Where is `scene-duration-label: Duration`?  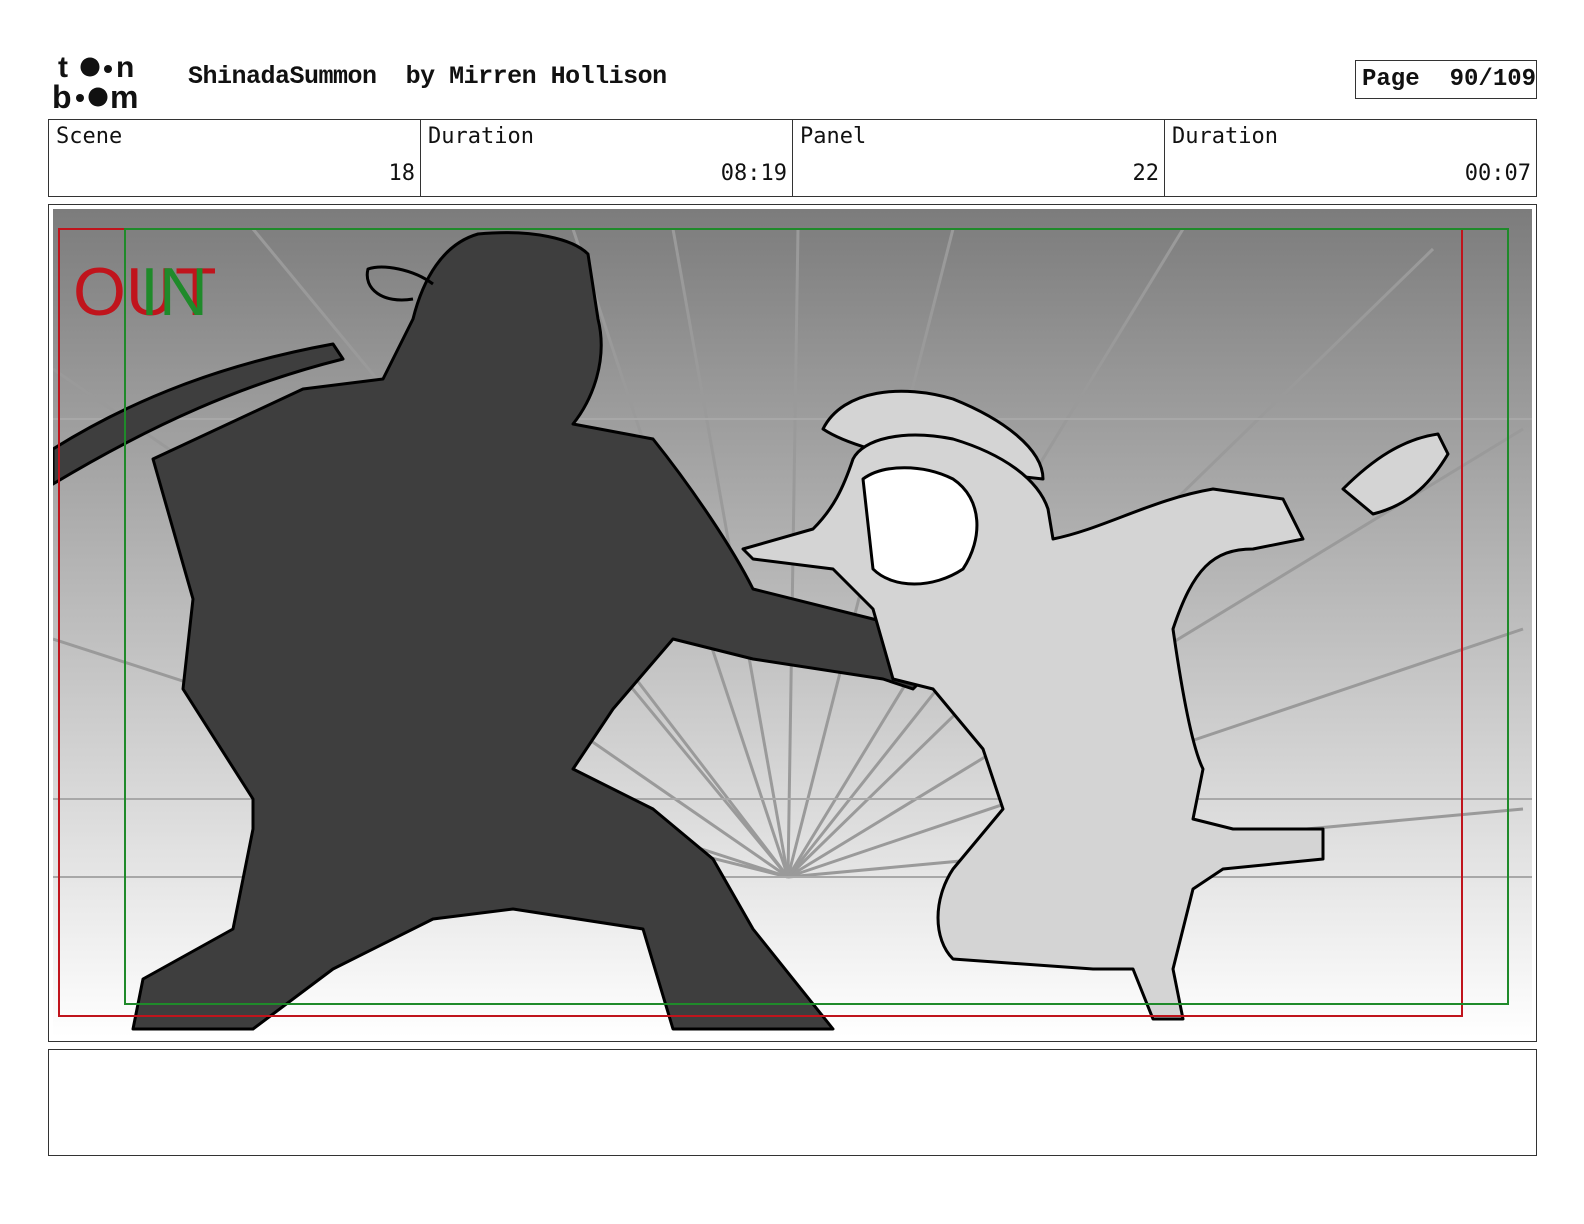
scene-duration-label: Duration is located at coordinates (481, 136).